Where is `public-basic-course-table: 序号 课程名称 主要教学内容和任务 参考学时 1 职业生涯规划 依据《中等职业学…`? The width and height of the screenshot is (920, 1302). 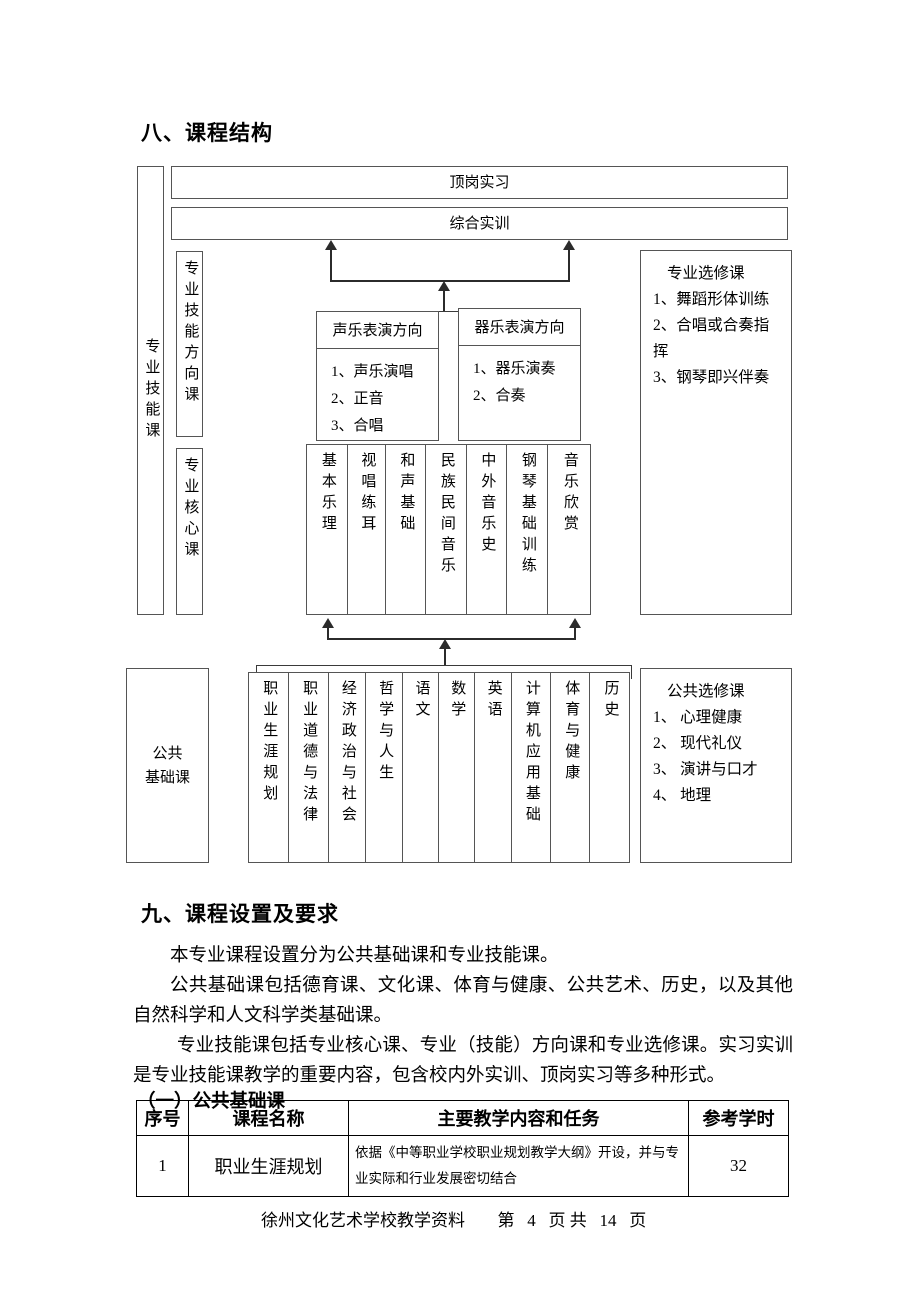 public-basic-course-table: 序号 课程名称 主要教学内容和任务 参考学时 1 职业生涯规划 依据《中等职业学… is located at coordinates (462, 1148).